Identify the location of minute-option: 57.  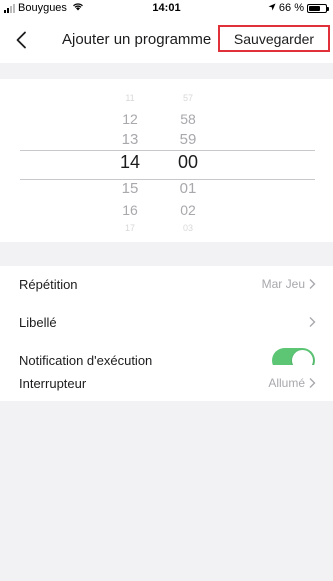
(188, 98).